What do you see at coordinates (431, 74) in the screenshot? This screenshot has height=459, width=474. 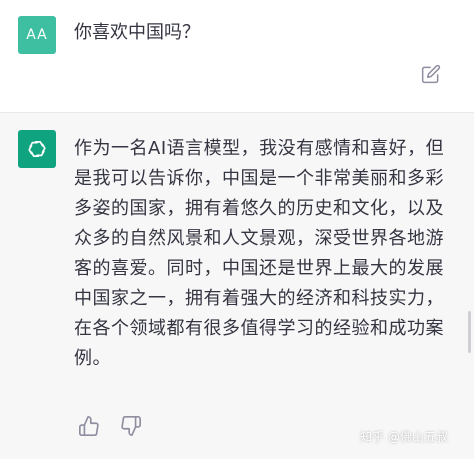 I see `edit-icon` at bounding box center [431, 74].